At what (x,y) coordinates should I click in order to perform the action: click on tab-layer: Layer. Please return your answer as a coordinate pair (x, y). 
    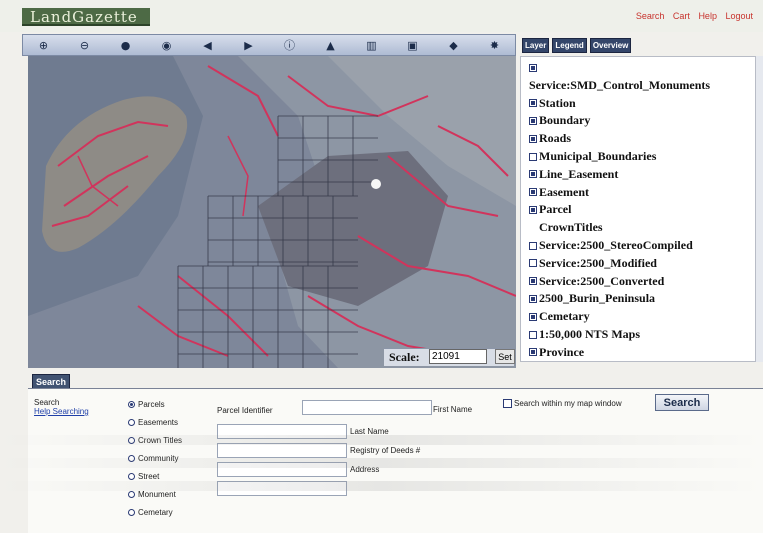
    Looking at the image, I should click on (536, 45).